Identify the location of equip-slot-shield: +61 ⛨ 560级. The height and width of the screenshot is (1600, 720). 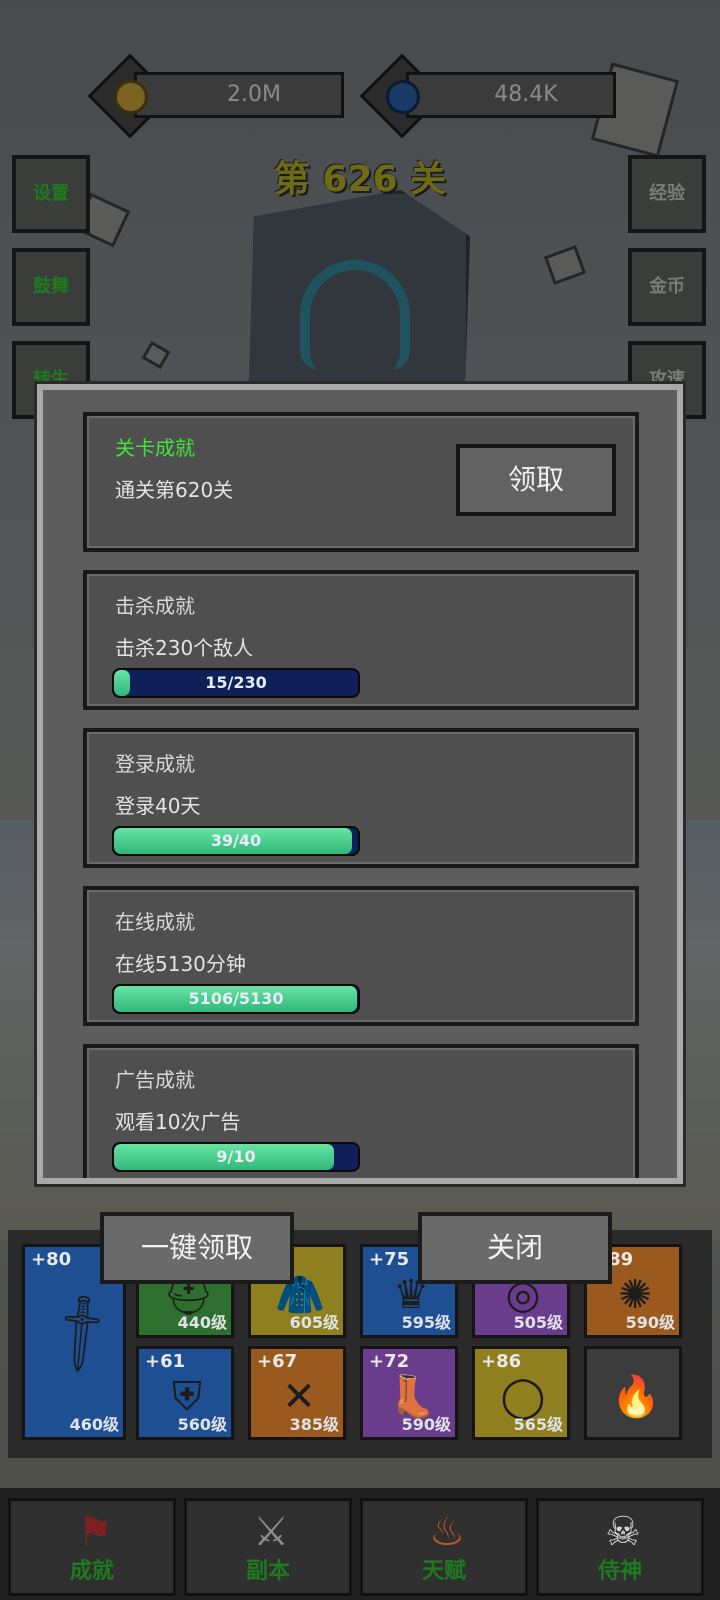
(185, 1393).